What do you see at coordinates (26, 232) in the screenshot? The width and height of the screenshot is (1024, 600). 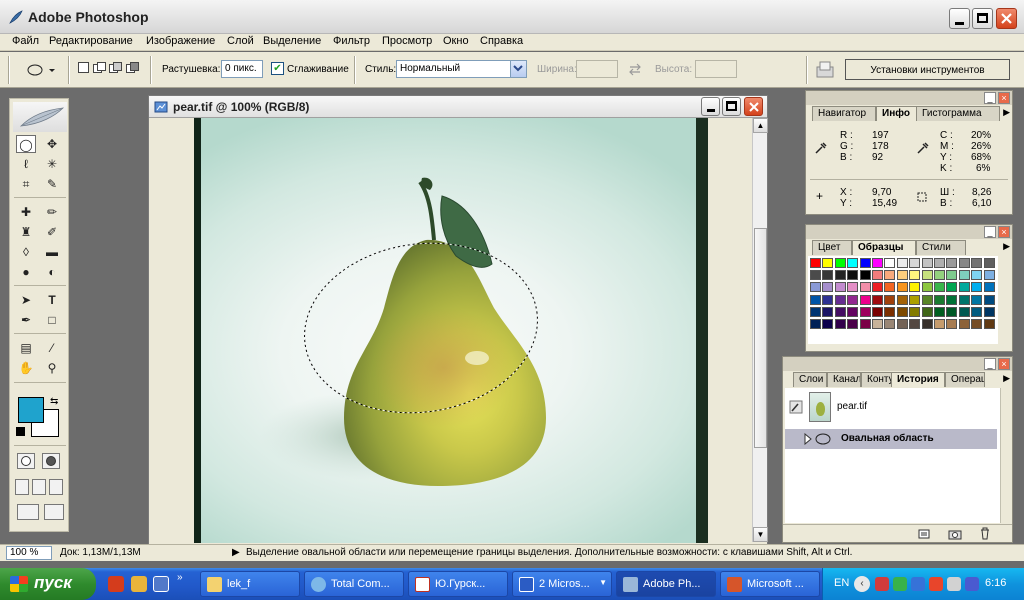 I see `clone-stamp-tool-icon: ♜` at bounding box center [26, 232].